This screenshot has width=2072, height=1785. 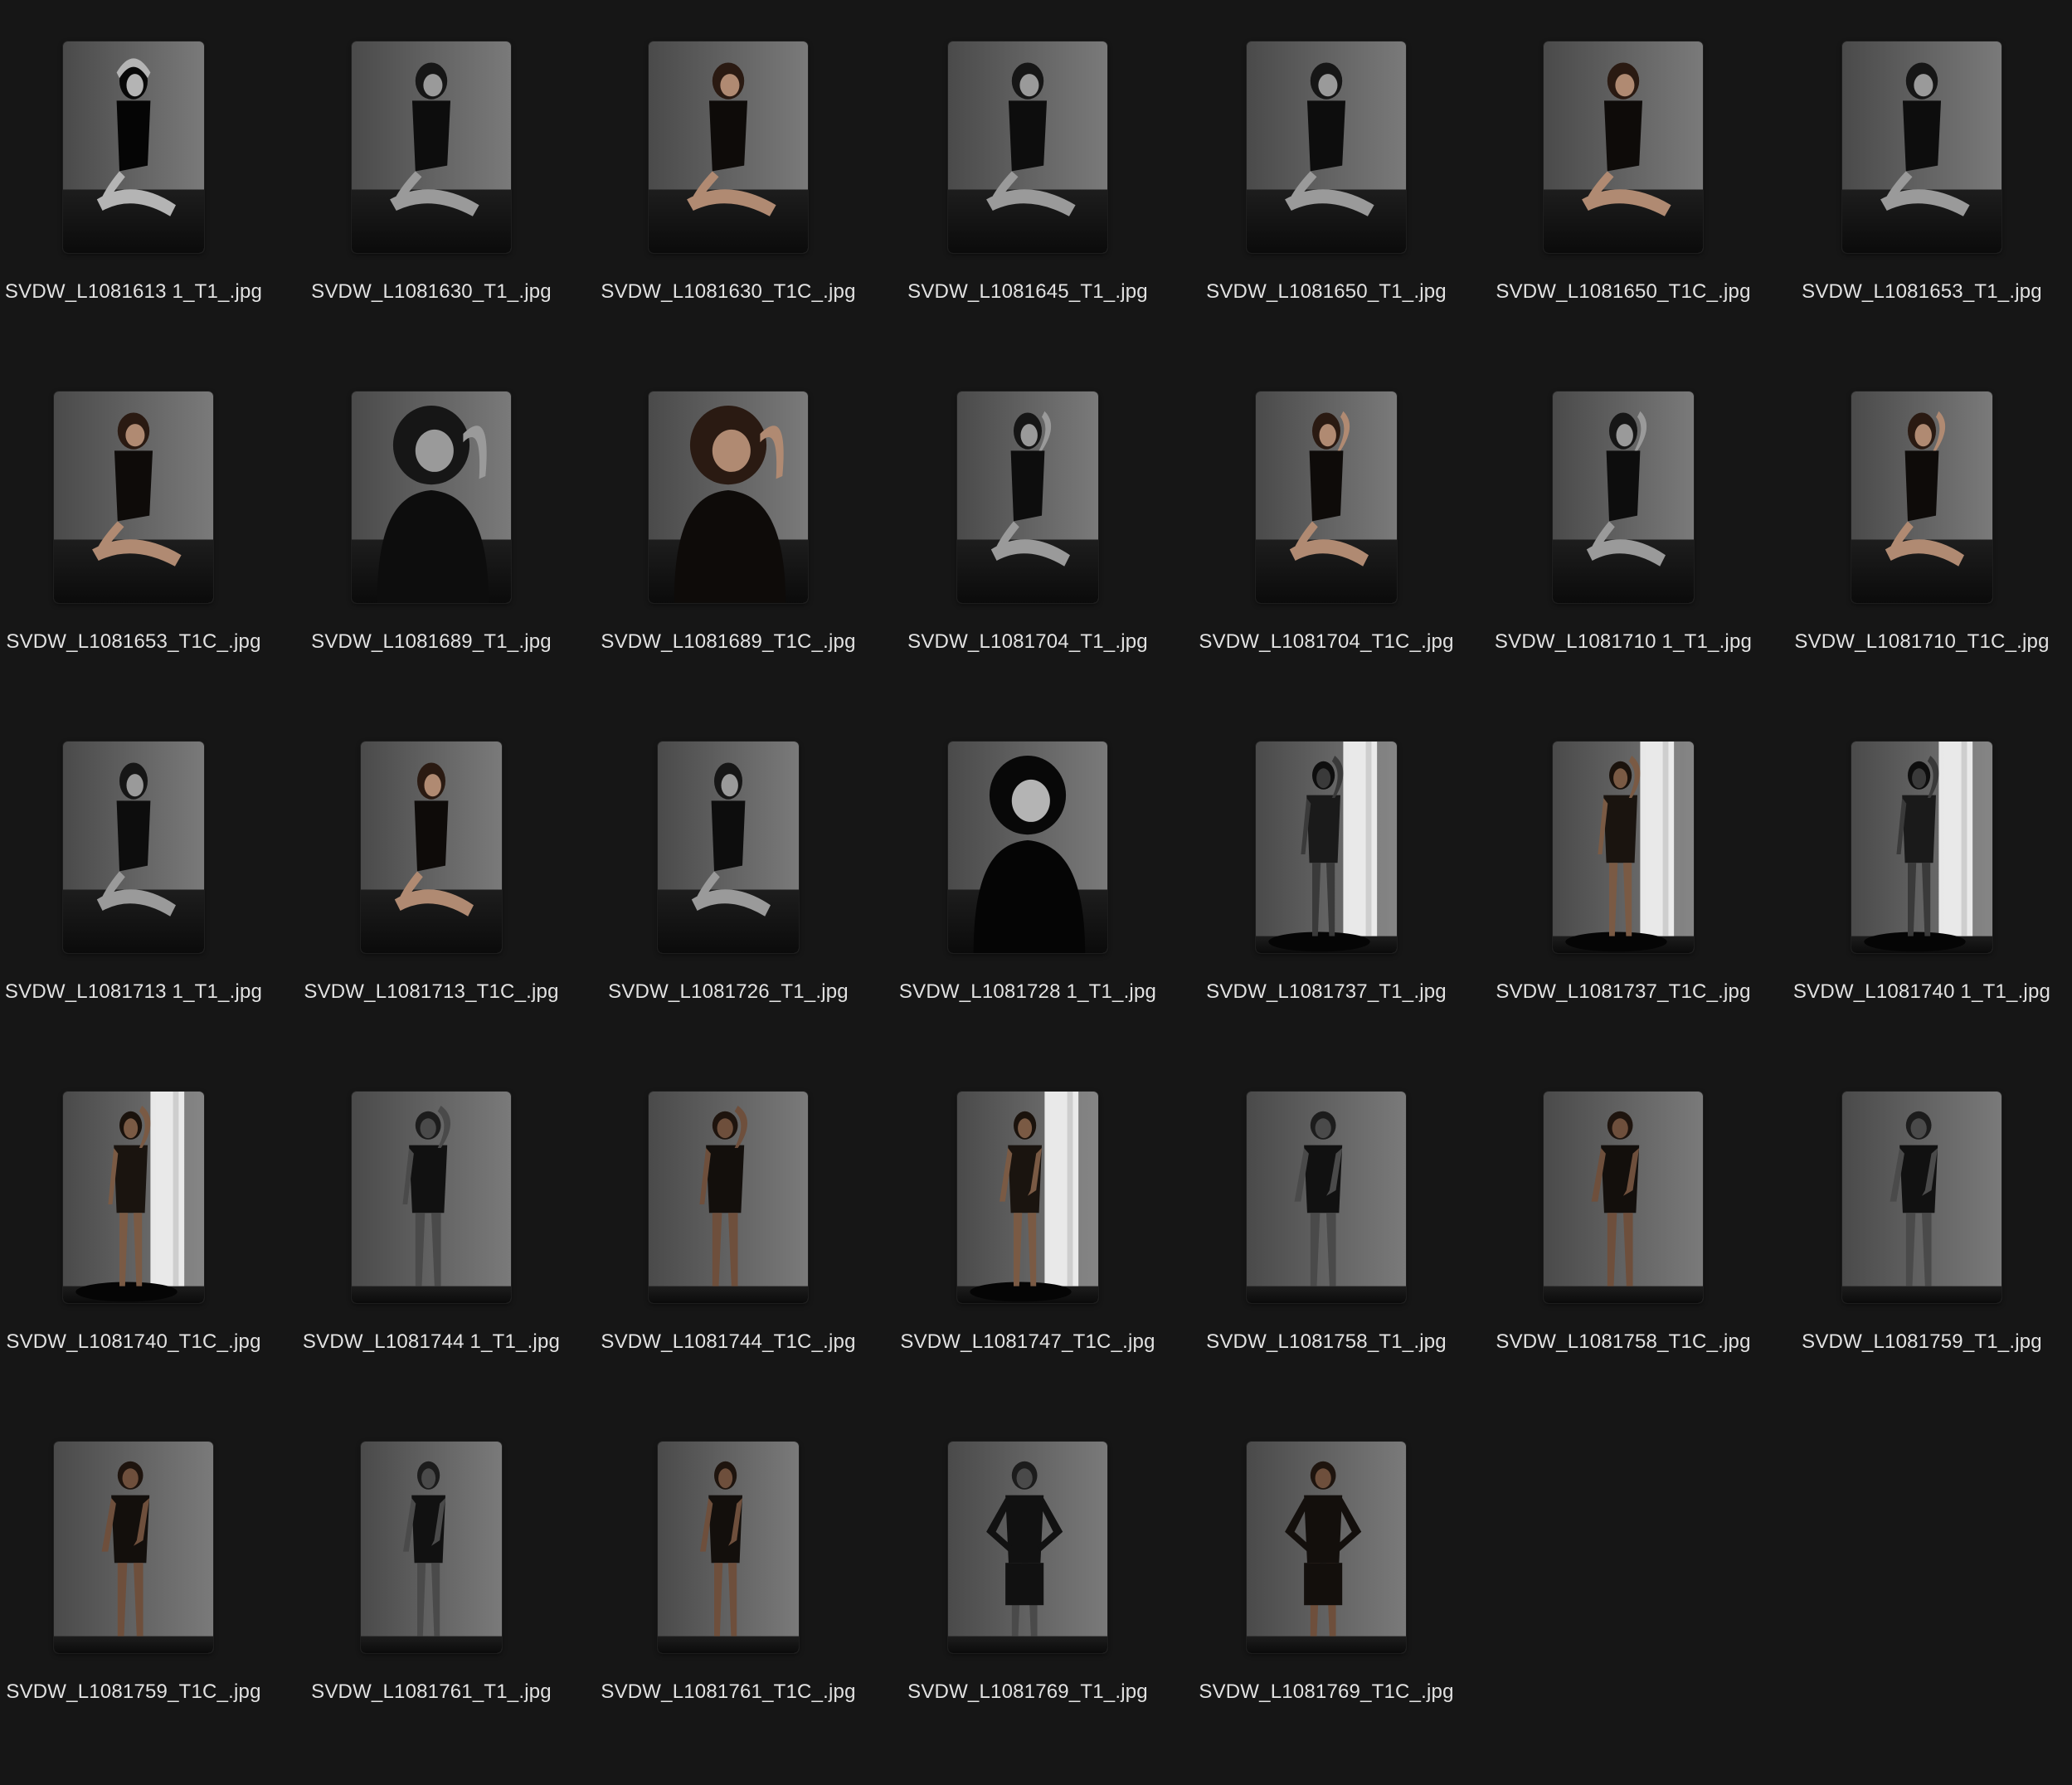 I want to click on file-item: SVDW_L1081759_T1C_.jpg, so click(x=141, y=1613).